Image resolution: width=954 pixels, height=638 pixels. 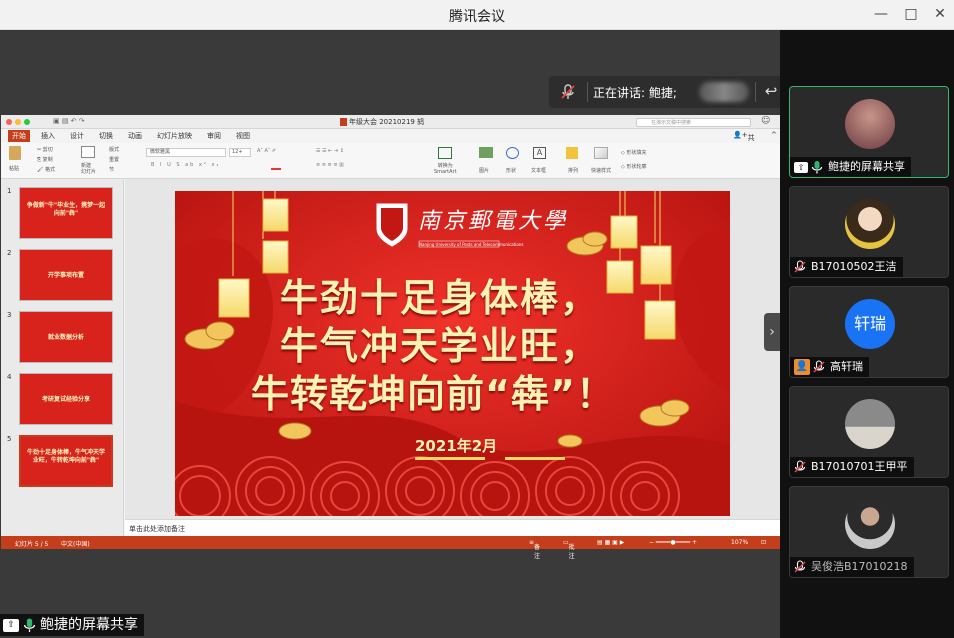 What do you see at coordinates (9, 191) in the screenshot?
I see `thumbnail-number: 1` at bounding box center [9, 191].